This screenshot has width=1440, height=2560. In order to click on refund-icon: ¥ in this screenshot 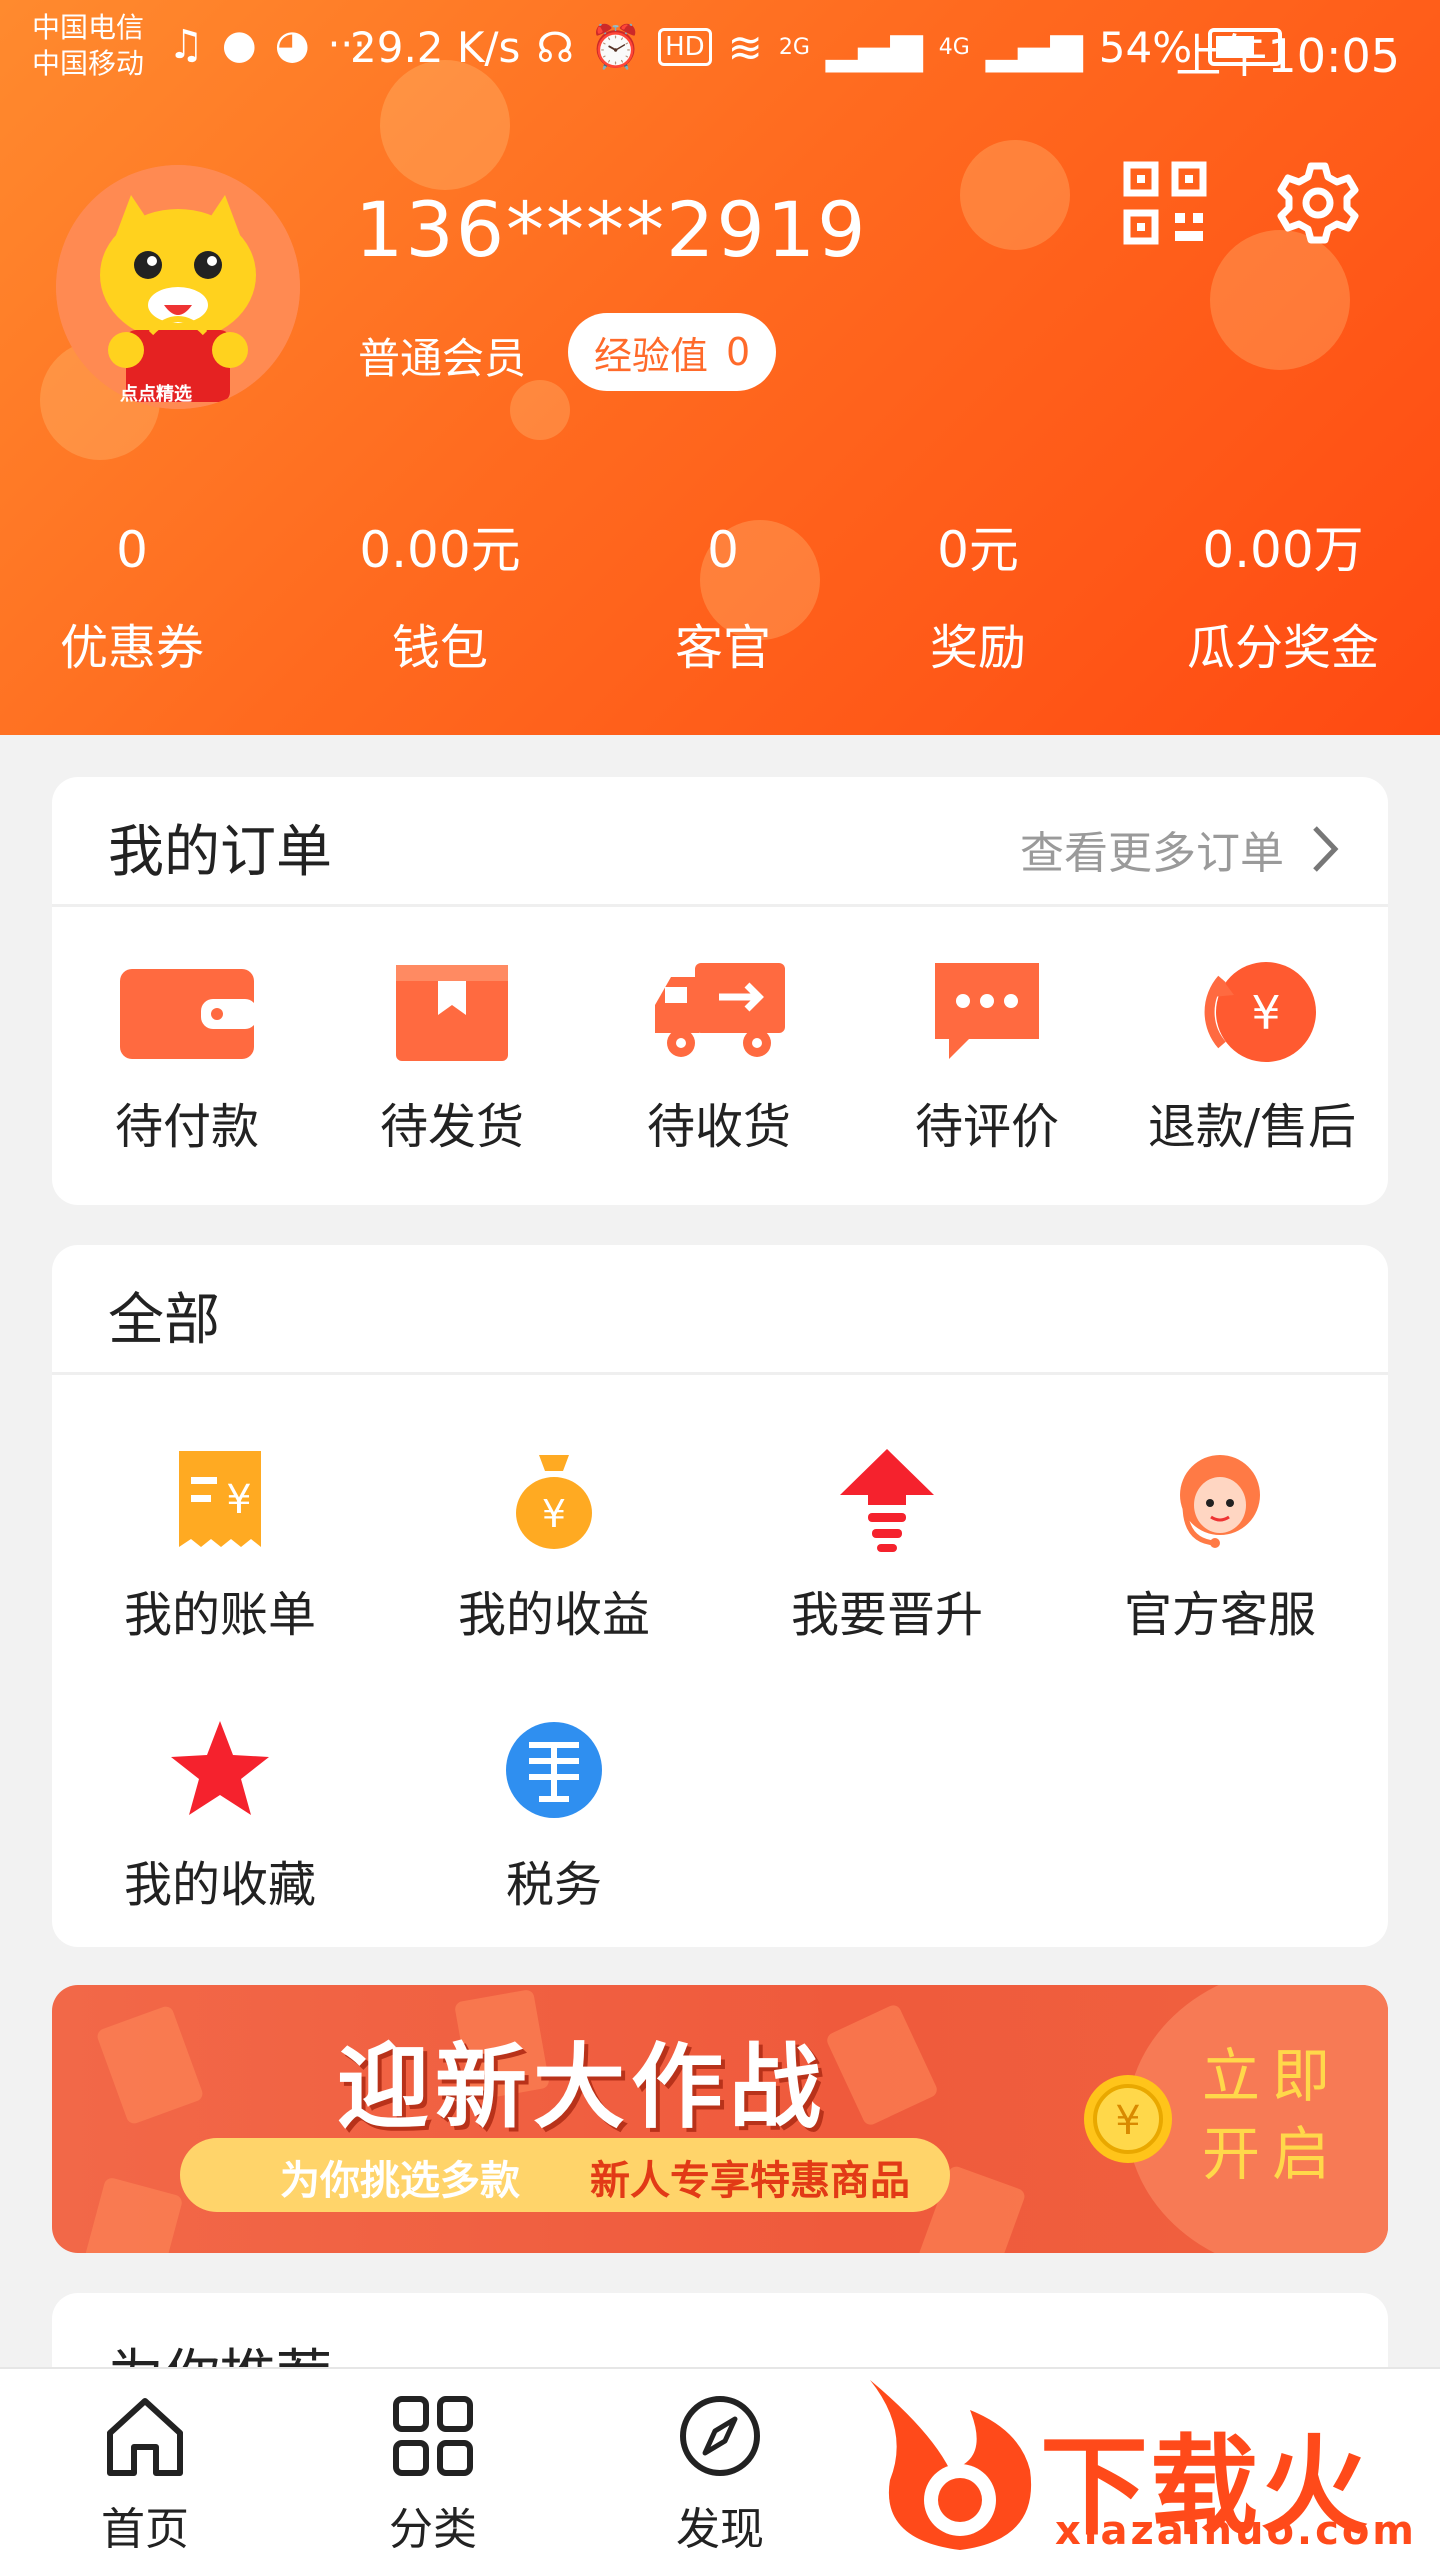, I will do `click(1260, 1012)`.